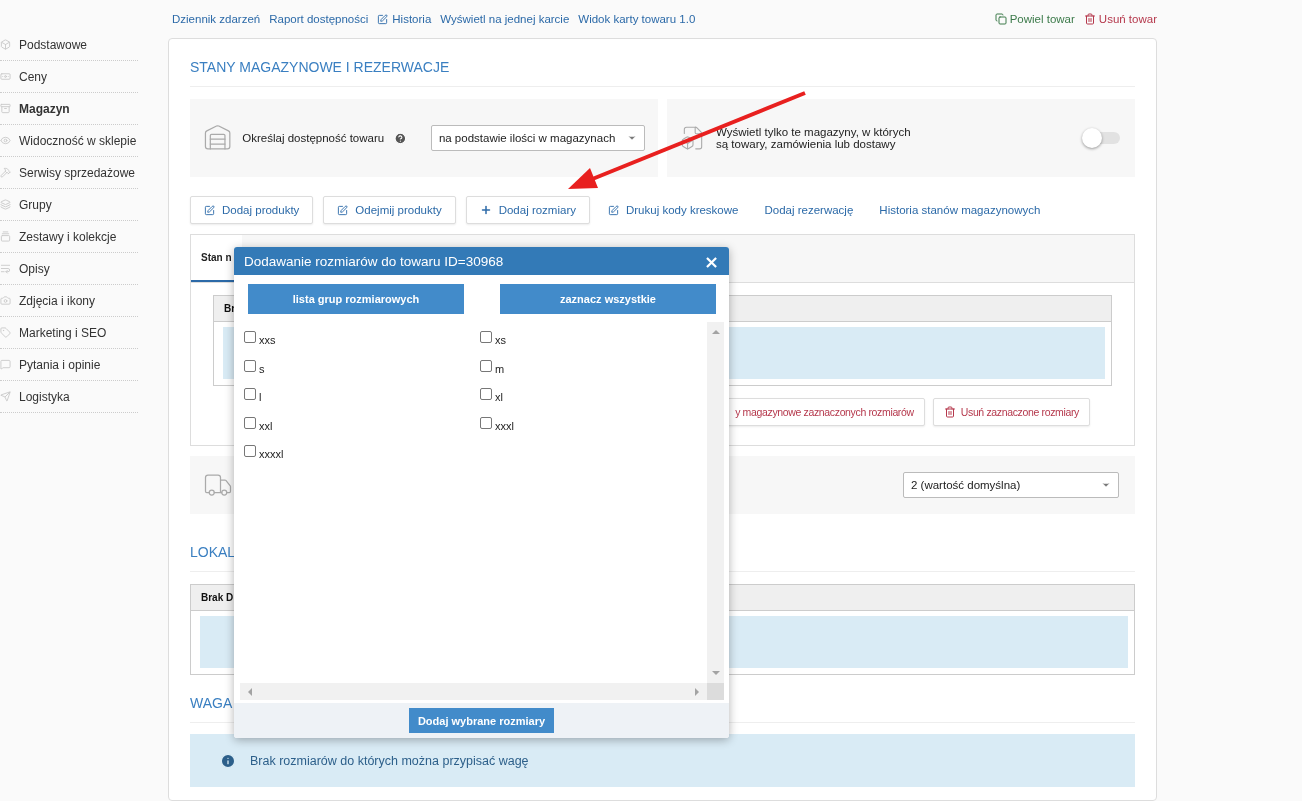 This screenshot has height=801, width=1302. I want to click on size-option: m, so click(593, 372).